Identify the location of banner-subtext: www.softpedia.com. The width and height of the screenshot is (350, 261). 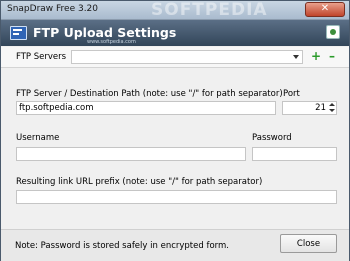
(111, 42).